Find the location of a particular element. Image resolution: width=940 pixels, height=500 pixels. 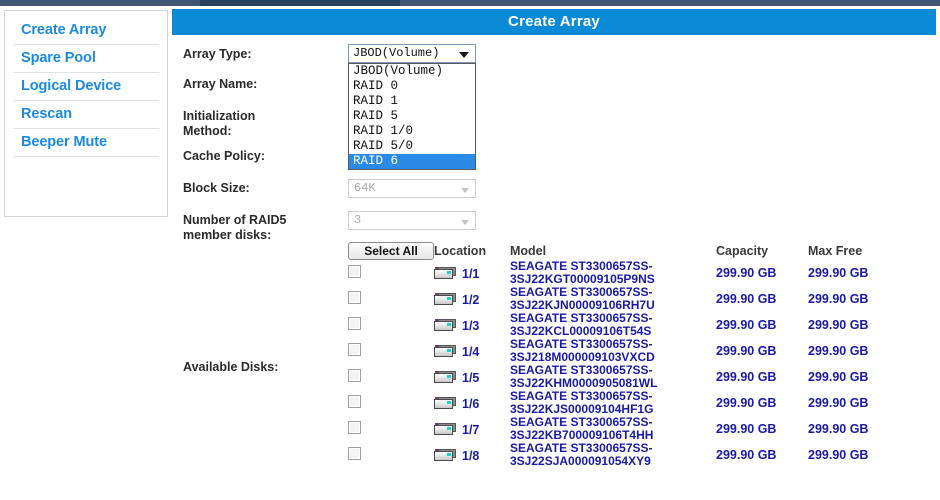

block-size-label: Block Size: is located at coordinates (216, 188).